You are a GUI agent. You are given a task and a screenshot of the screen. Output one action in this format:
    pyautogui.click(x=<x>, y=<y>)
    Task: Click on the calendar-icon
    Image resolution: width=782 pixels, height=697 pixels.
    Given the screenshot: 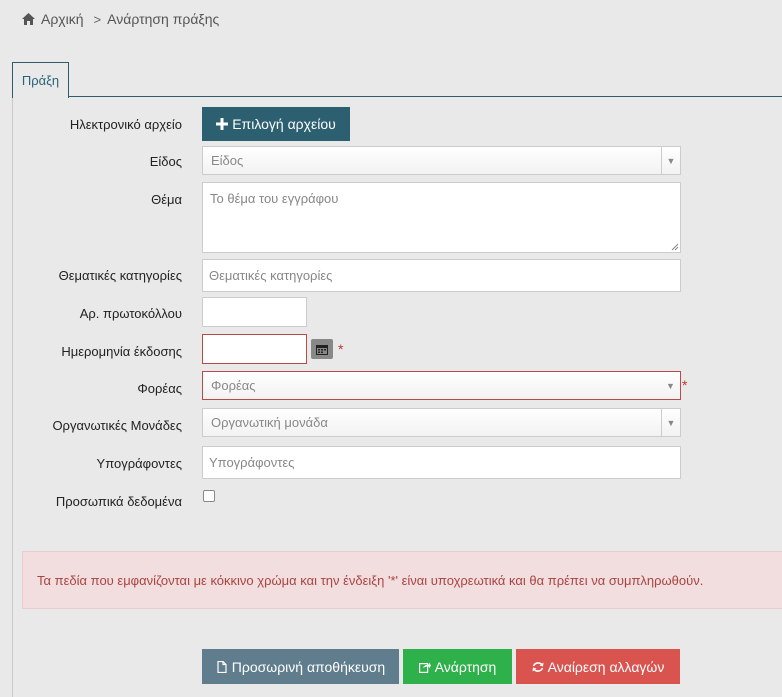 What is the action you would take?
    pyautogui.click(x=322, y=349)
    